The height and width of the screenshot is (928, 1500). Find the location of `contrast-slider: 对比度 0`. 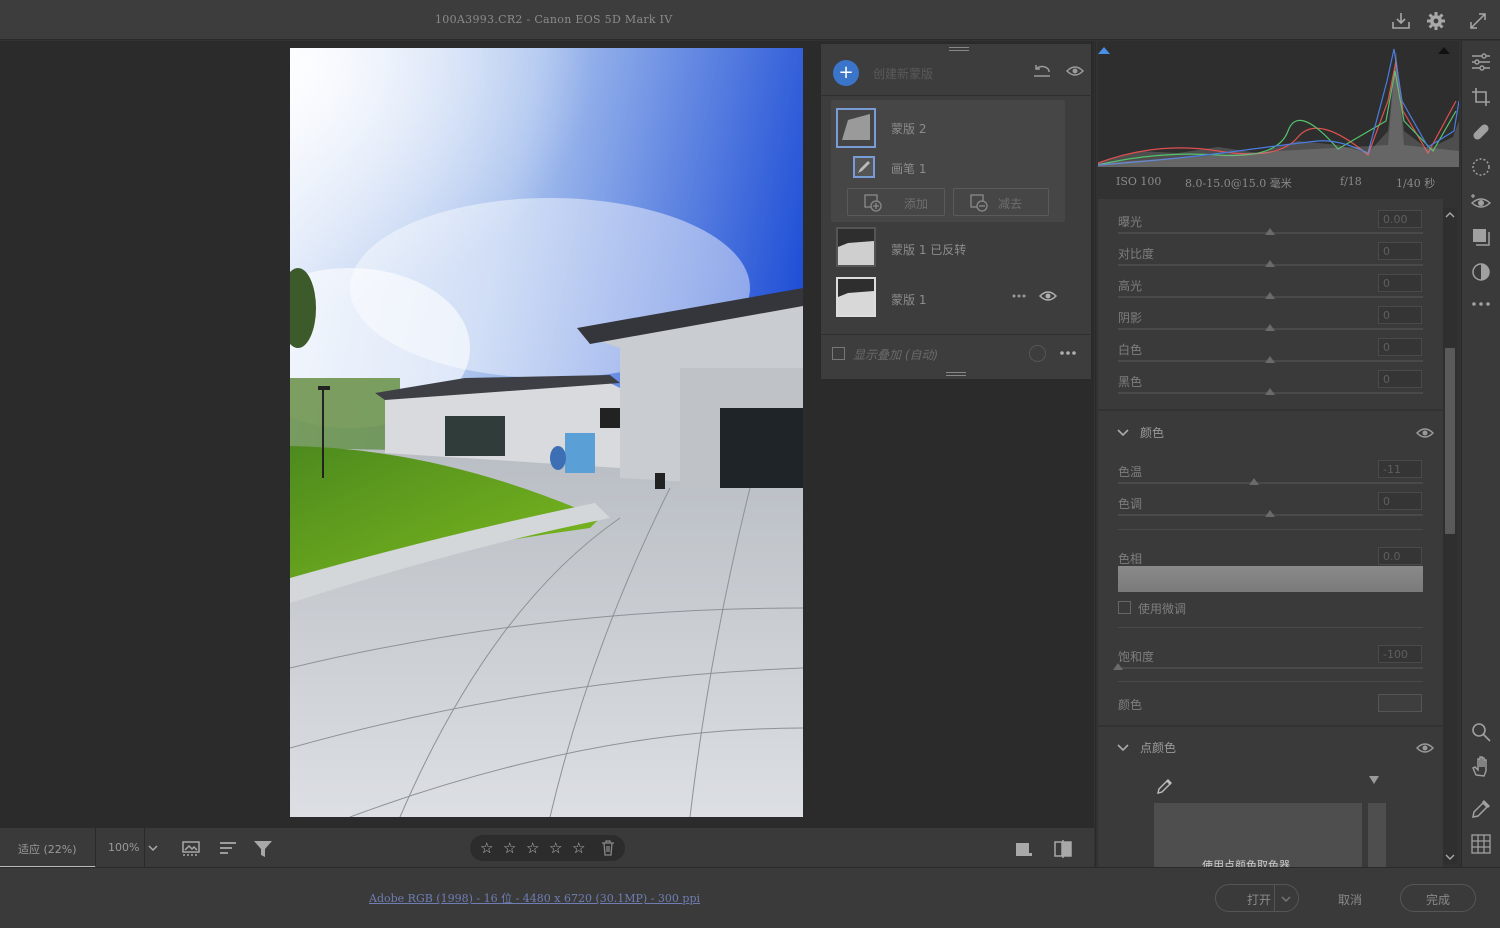

contrast-slider: 对比度 0 is located at coordinates (1270, 253).